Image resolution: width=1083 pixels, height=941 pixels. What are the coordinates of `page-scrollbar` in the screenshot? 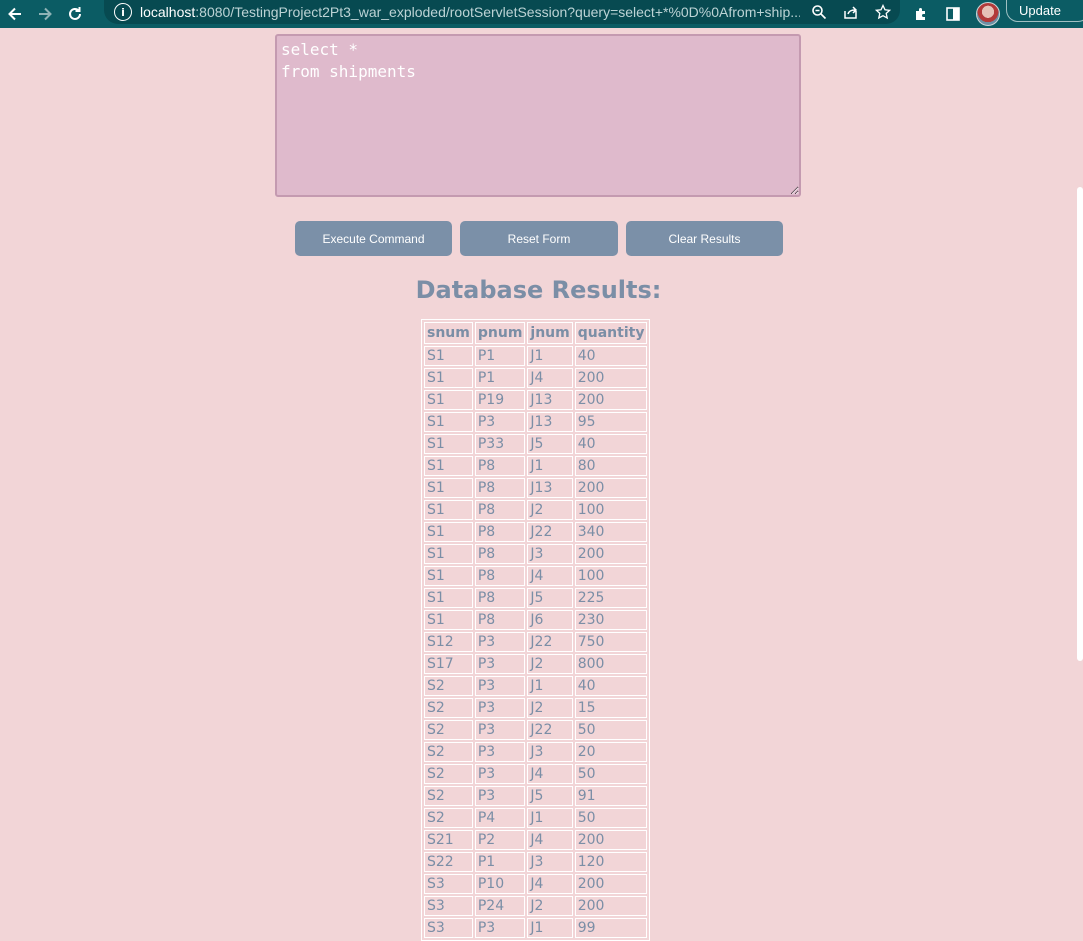 It's located at (1080, 424).